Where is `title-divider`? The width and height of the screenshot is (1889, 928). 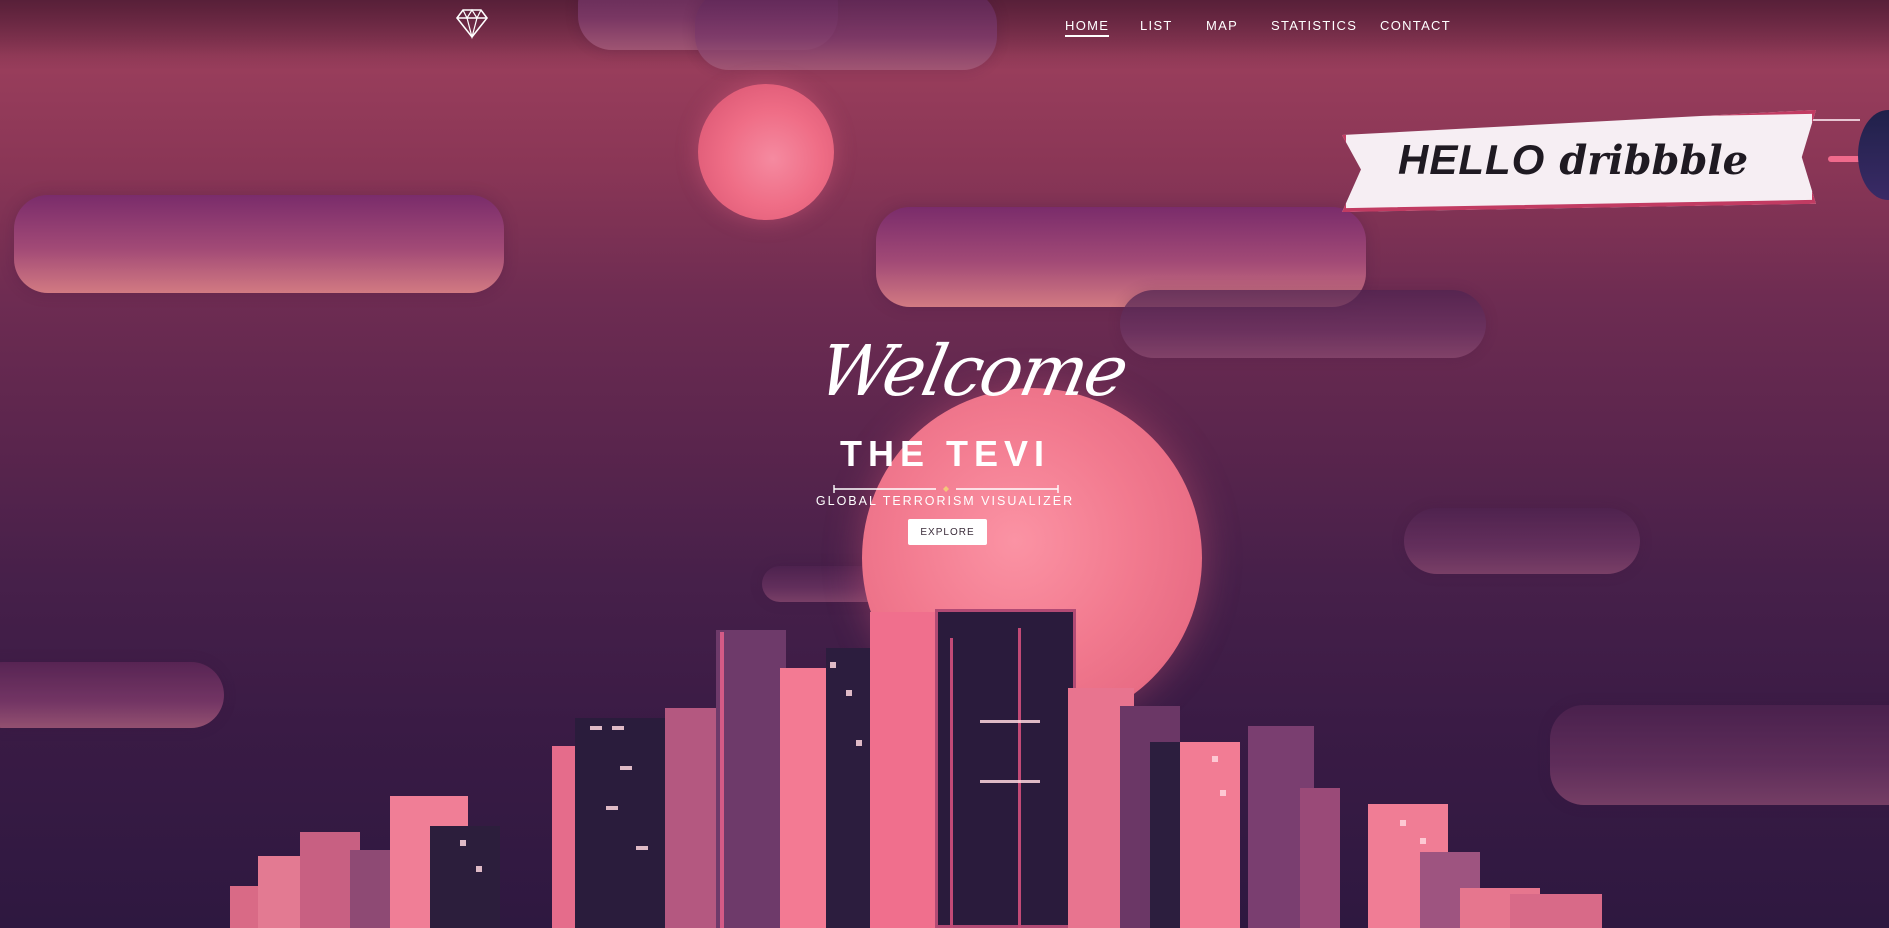 title-divider is located at coordinates (946, 489).